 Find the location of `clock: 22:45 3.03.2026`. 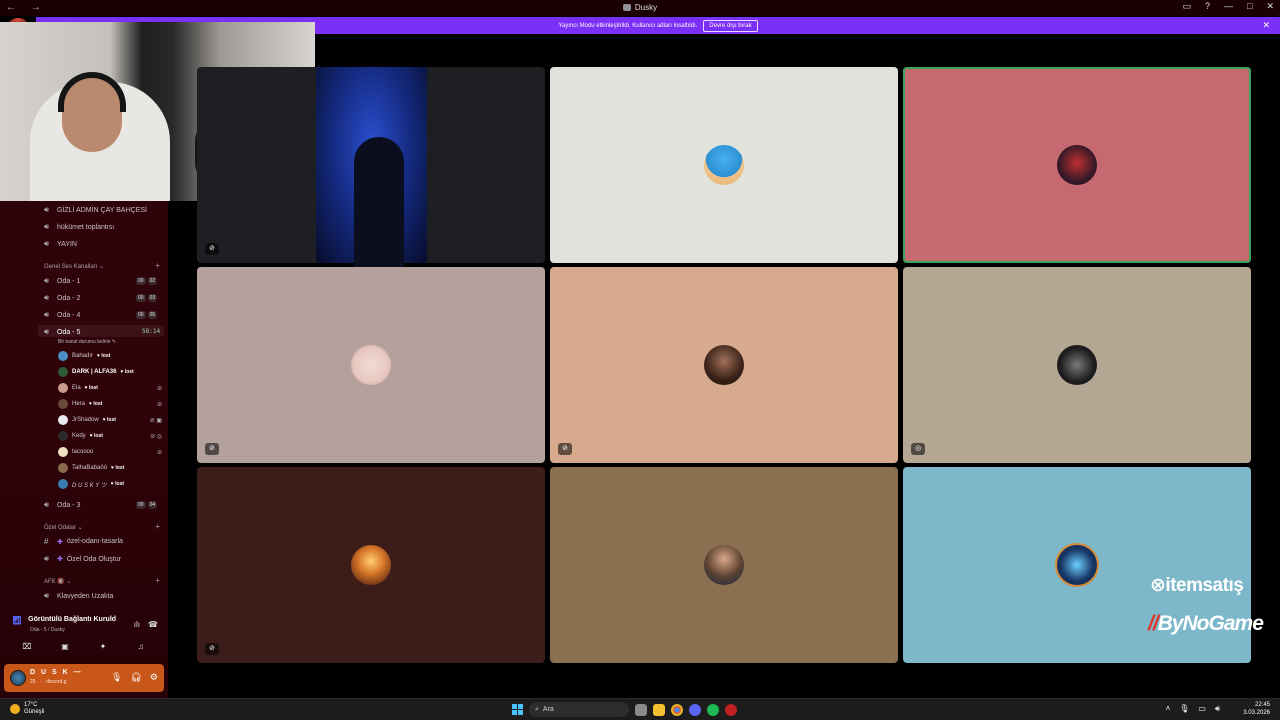

clock: 22:45 3.03.2026 is located at coordinates (1256, 709).